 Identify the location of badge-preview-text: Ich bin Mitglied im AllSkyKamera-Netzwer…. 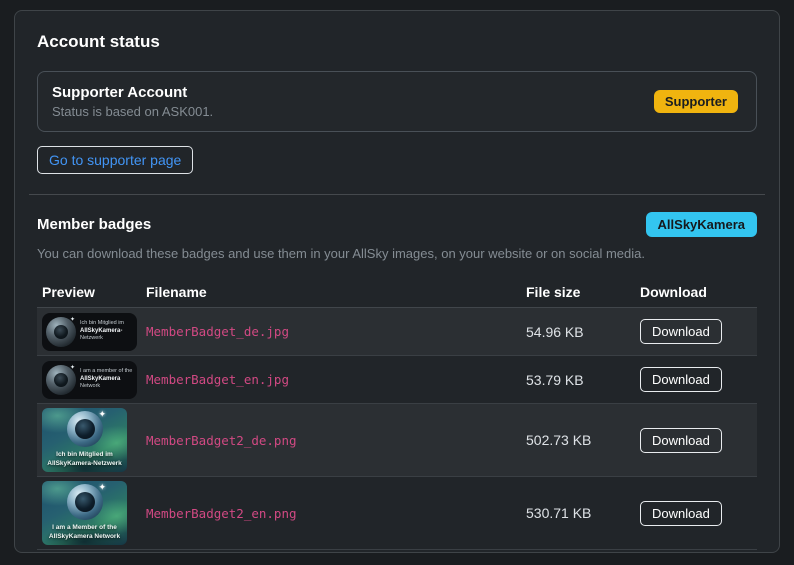
(84, 459).